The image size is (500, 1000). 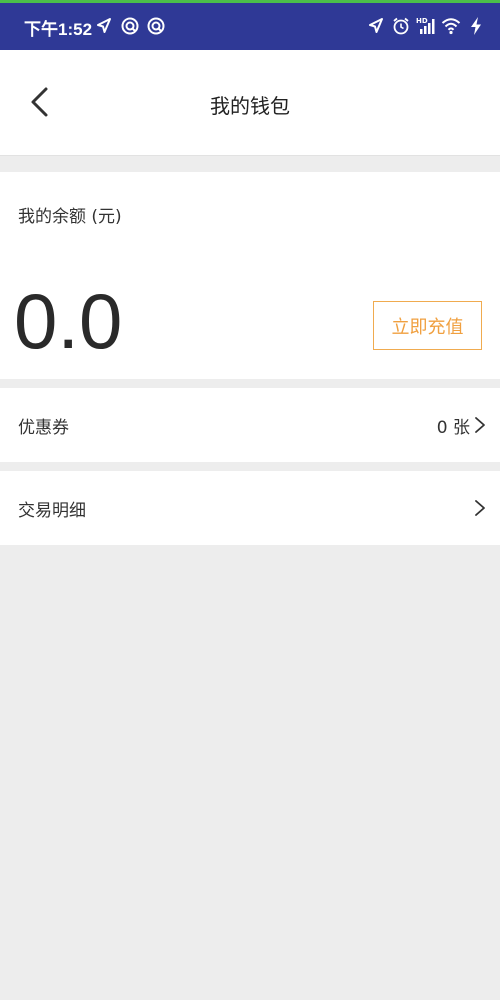 What do you see at coordinates (52, 511) in the screenshot?
I see `transactions-label: 交易明细` at bounding box center [52, 511].